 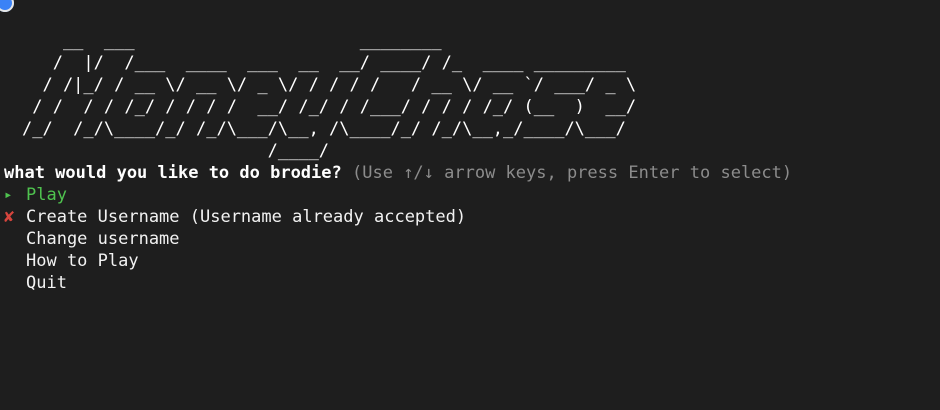 What do you see at coordinates (173, 173) in the screenshot?
I see `prompt-question: what would you like to do brodie?` at bounding box center [173, 173].